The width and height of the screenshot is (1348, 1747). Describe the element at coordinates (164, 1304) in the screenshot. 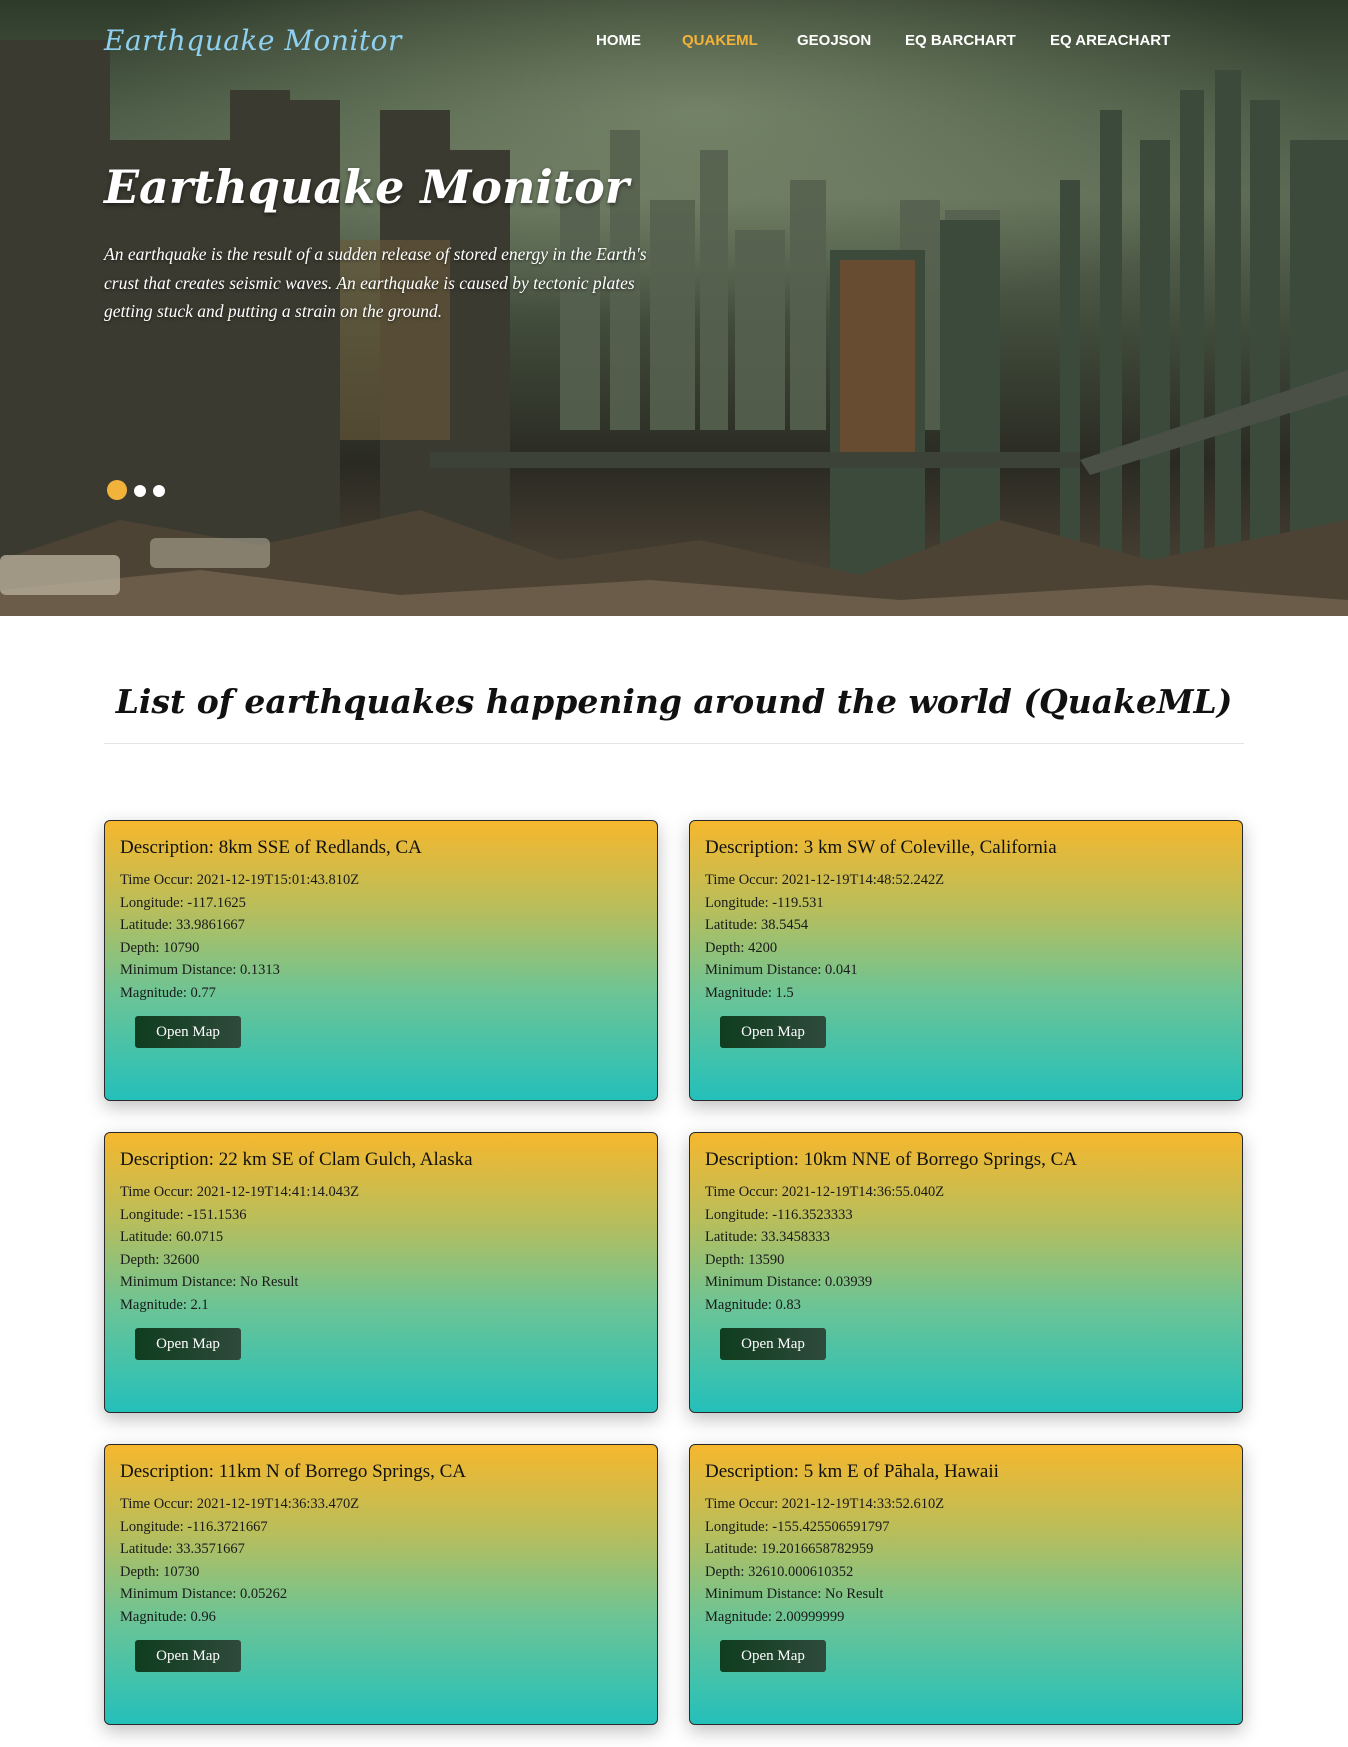

I see `card-magnitude: Magnitude: 2.1` at that location.